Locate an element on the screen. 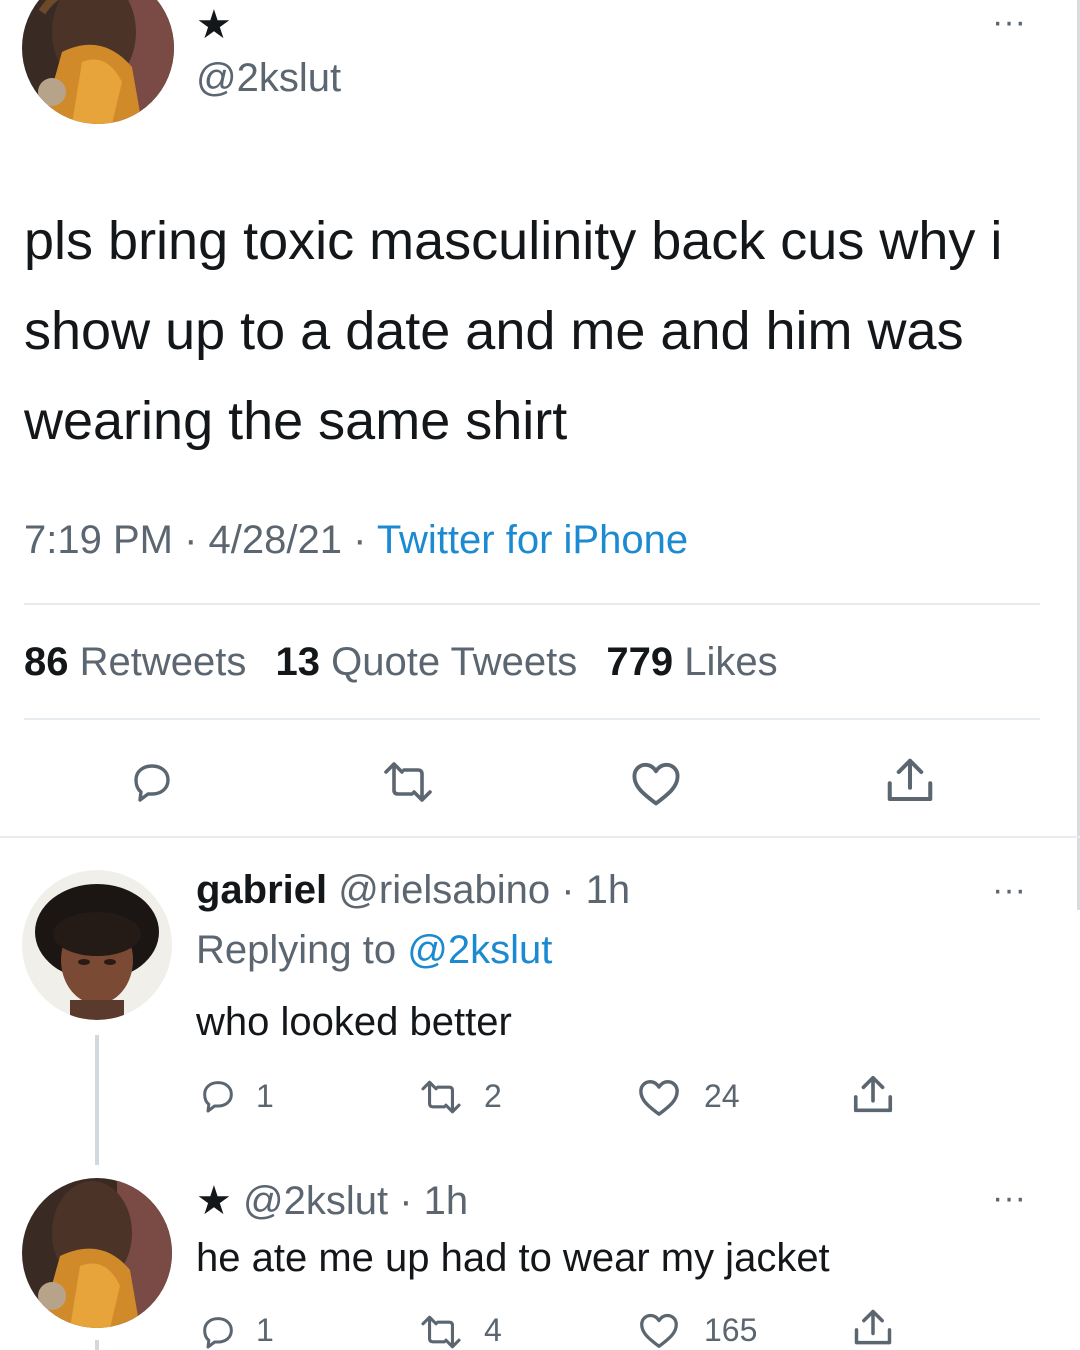 The image size is (1080, 1350). reply-text: who looked better is located at coordinates (354, 1022).